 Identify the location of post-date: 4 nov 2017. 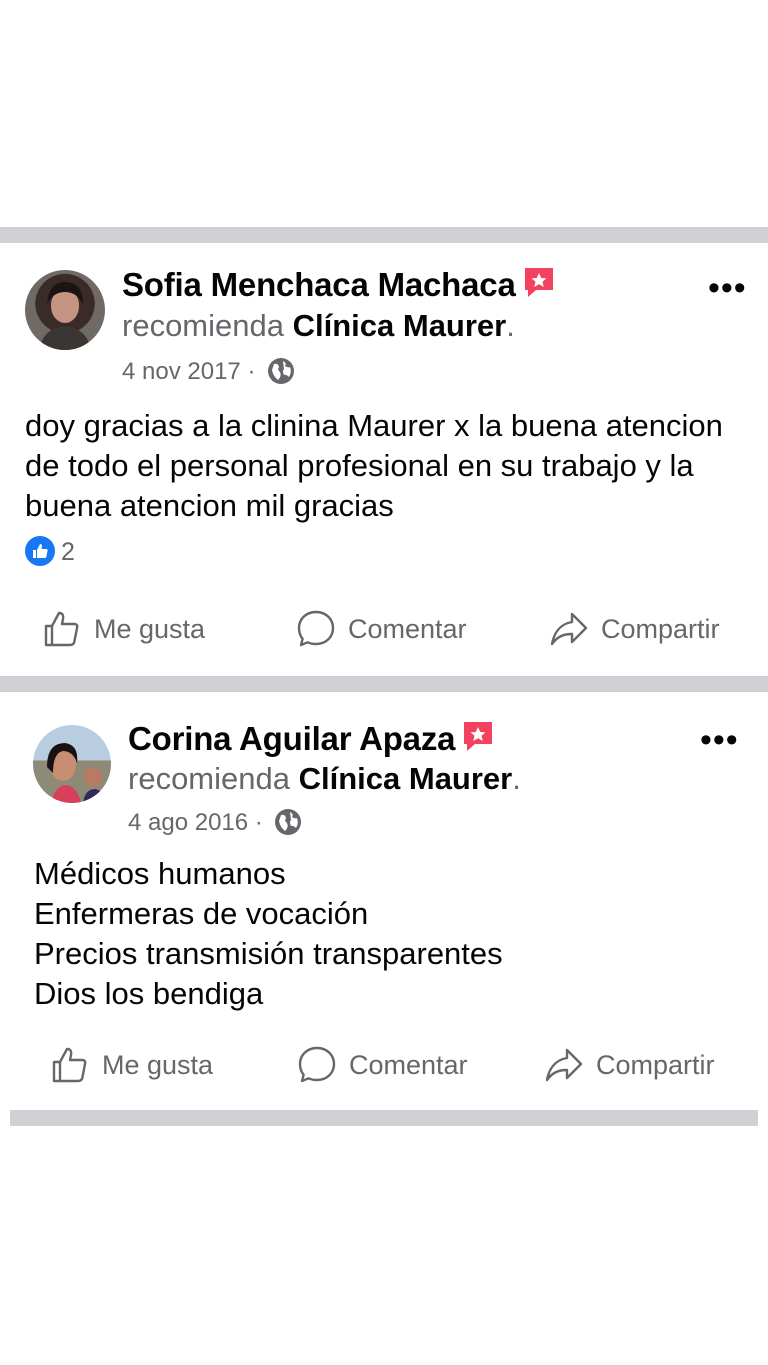
(181, 371).